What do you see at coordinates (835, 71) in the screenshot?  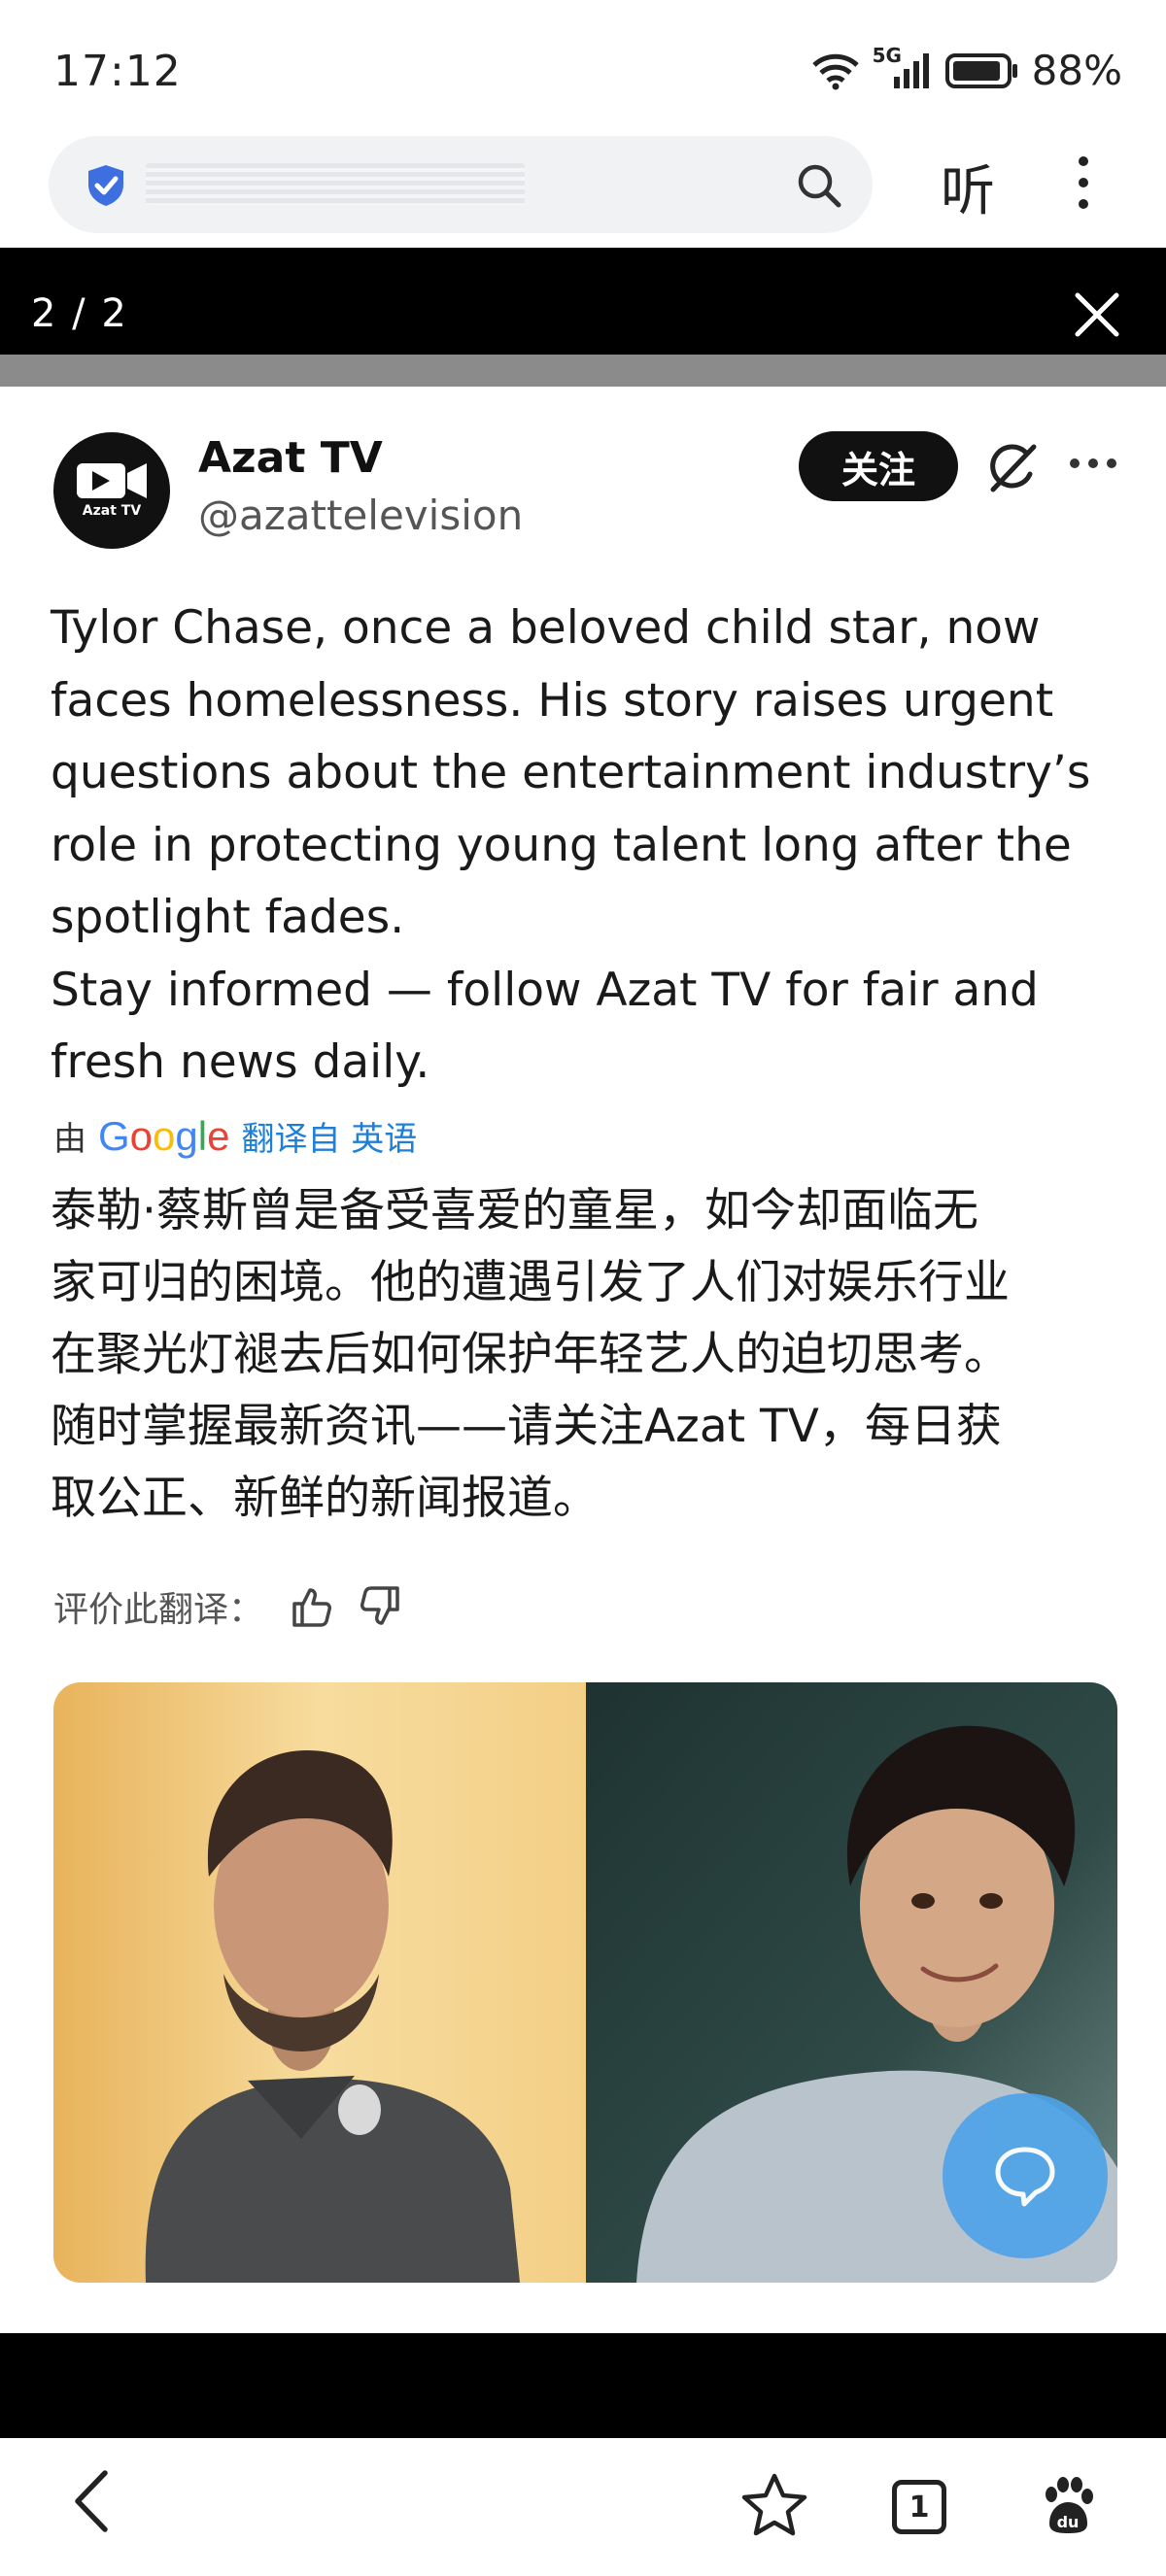 I see `wifi-icon` at bounding box center [835, 71].